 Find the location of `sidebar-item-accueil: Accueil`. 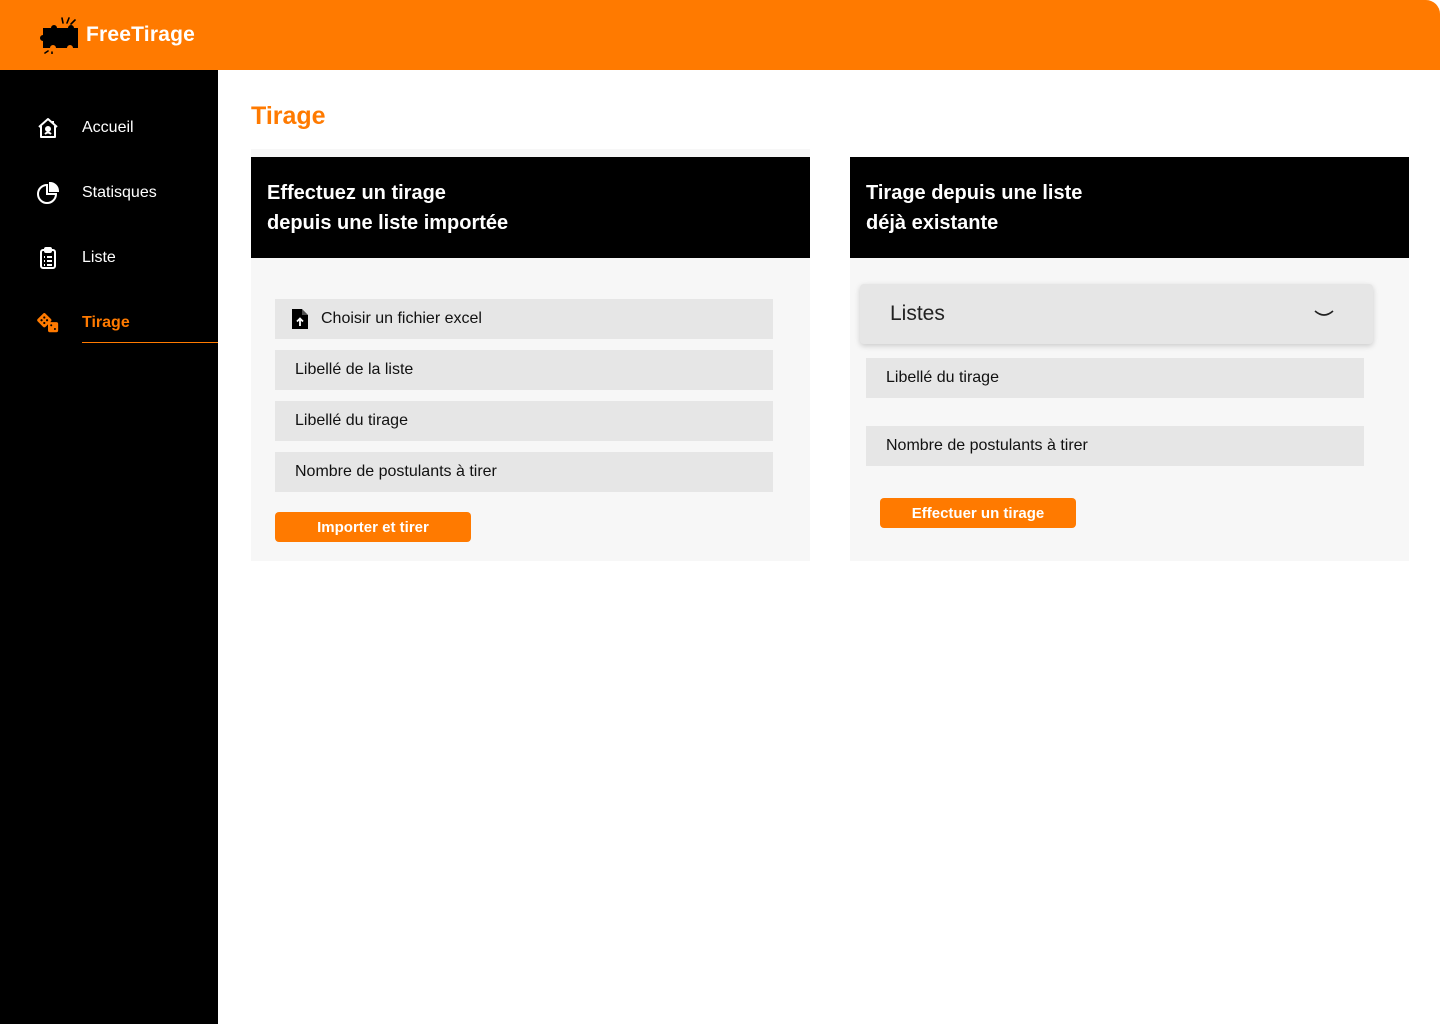

sidebar-item-accueil: Accueil is located at coordinates (109, 128).